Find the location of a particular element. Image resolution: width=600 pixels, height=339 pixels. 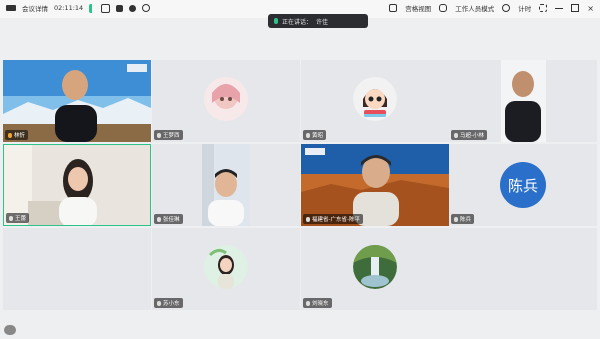

woman-photo-avatar is located at coordinates (226, 267).